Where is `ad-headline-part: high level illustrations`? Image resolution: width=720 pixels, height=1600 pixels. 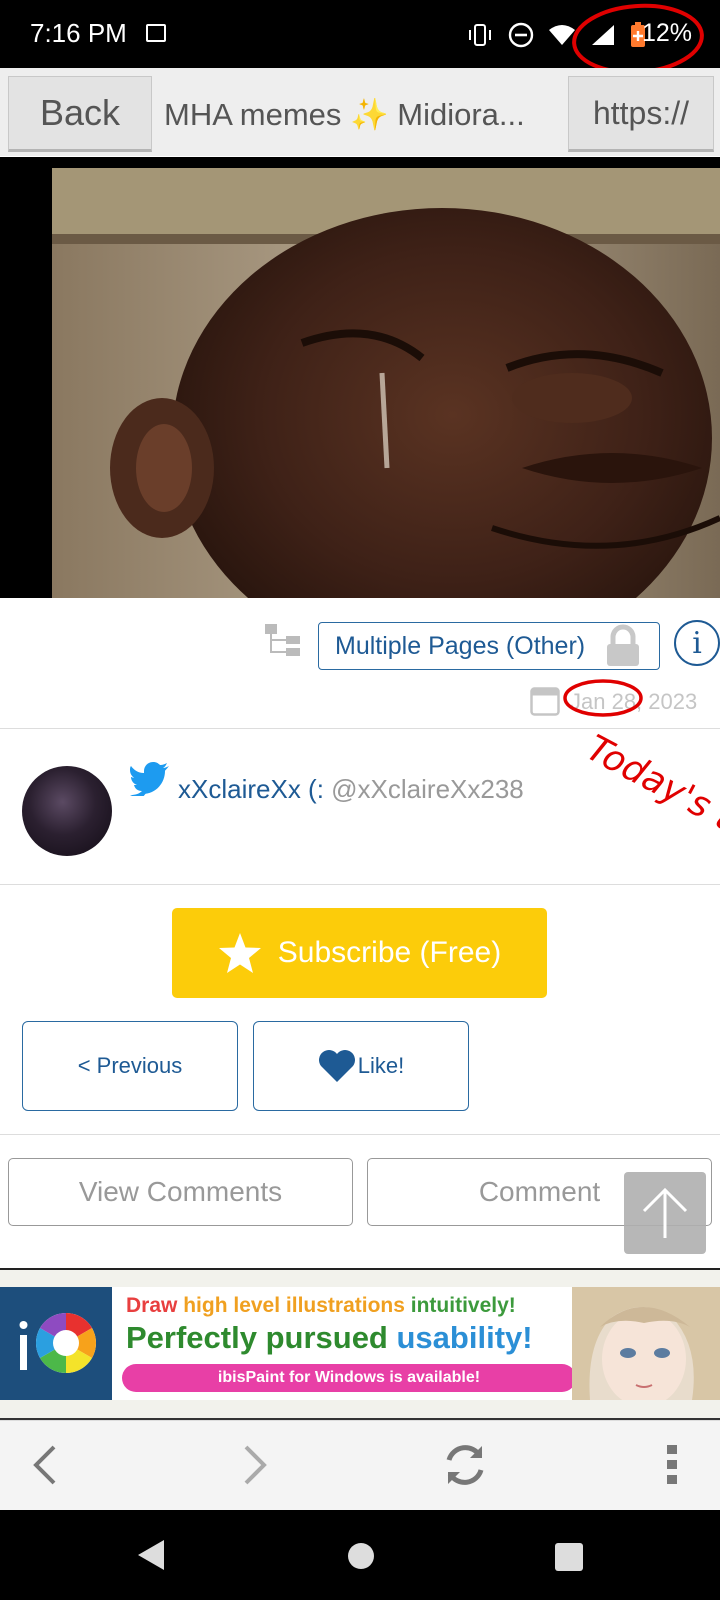
ad-headline-part: high level illustrations is located at coordinates (294, 1305).